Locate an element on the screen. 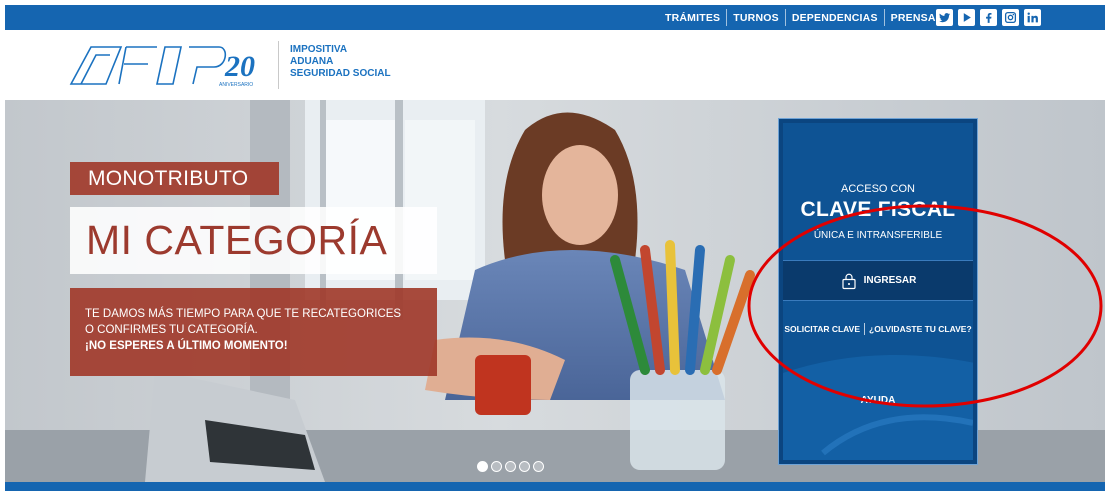  ingresar-button: INGRESAR is located at coordinates (878, 280).